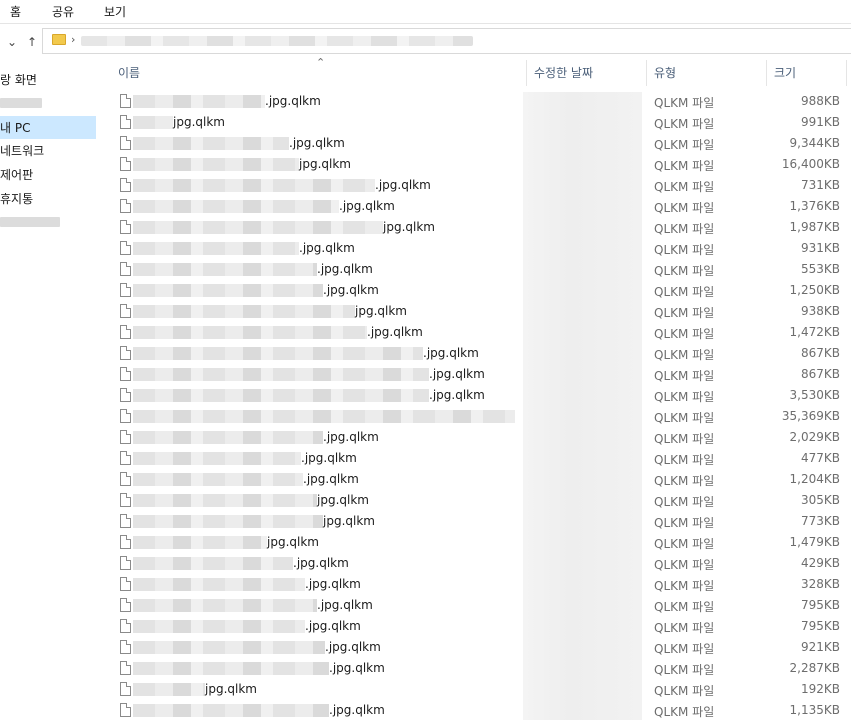 This screenshot has height=720, width=851. What do you see at coordinates (814, 542) in the screenshot?
I see `file-size: 1,479KB` at bounding box center [814, 542].